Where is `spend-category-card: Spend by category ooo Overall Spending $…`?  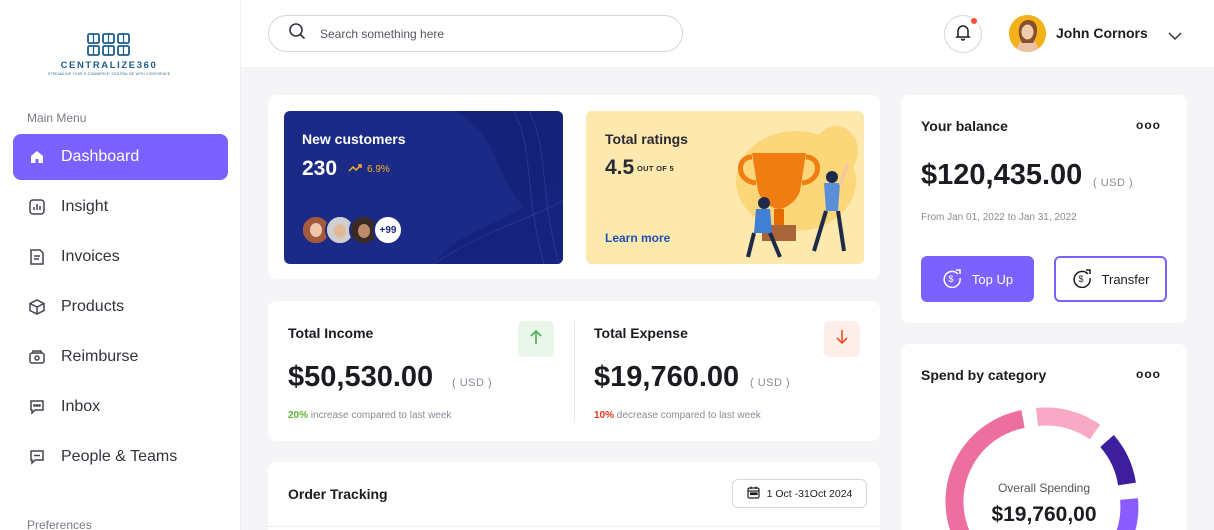 spend-category-card: Spend by category ooo Overall Spending $… is located at coordinates (1044, 437).